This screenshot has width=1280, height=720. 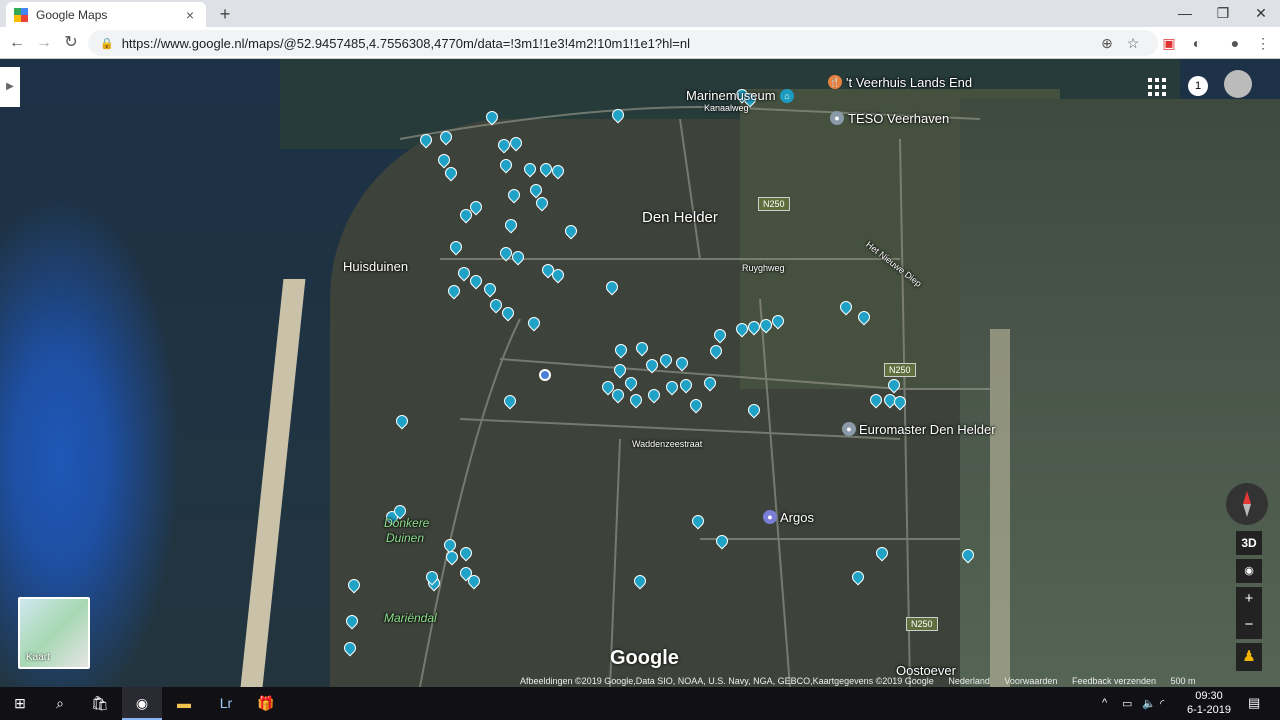 What do you see at coordinates (1149, 703) in the screenshot?
I see `volume-icon: 🔈` at bounding box center [1149, 703].